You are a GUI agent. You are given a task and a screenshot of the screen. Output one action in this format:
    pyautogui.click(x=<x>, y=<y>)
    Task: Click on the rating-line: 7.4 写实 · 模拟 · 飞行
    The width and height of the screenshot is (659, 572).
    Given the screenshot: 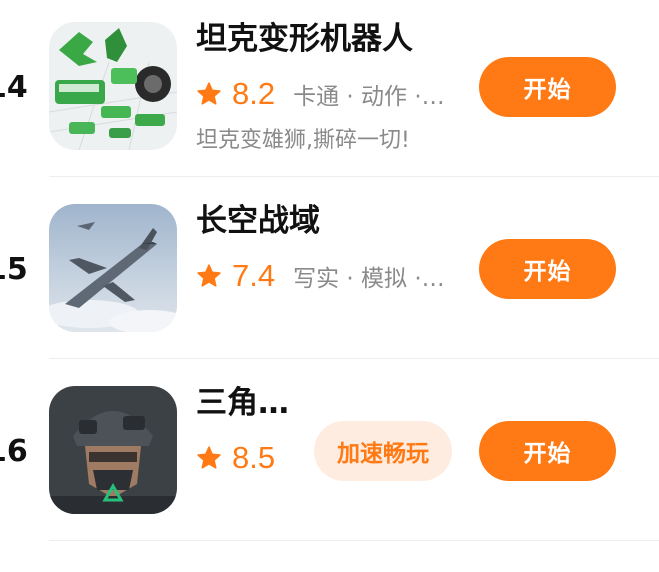 What is the action you would take?
    pyautogui.click(x=322, y=276)
    